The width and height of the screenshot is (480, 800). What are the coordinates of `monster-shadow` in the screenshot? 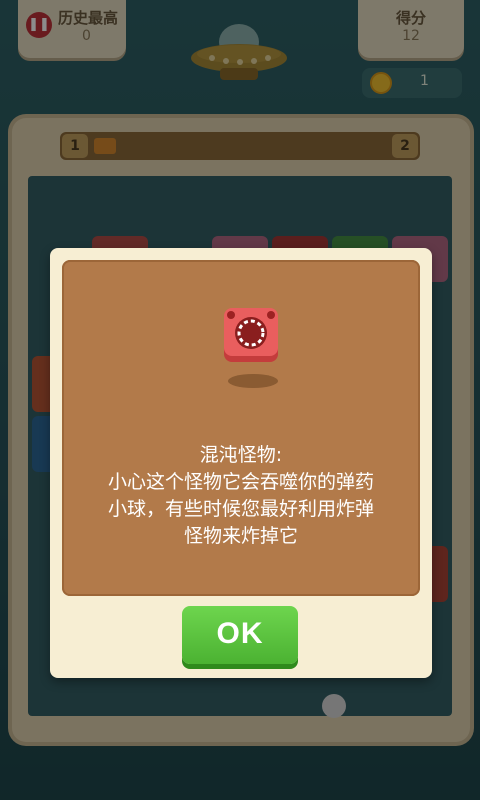 It's located at (253, 381).